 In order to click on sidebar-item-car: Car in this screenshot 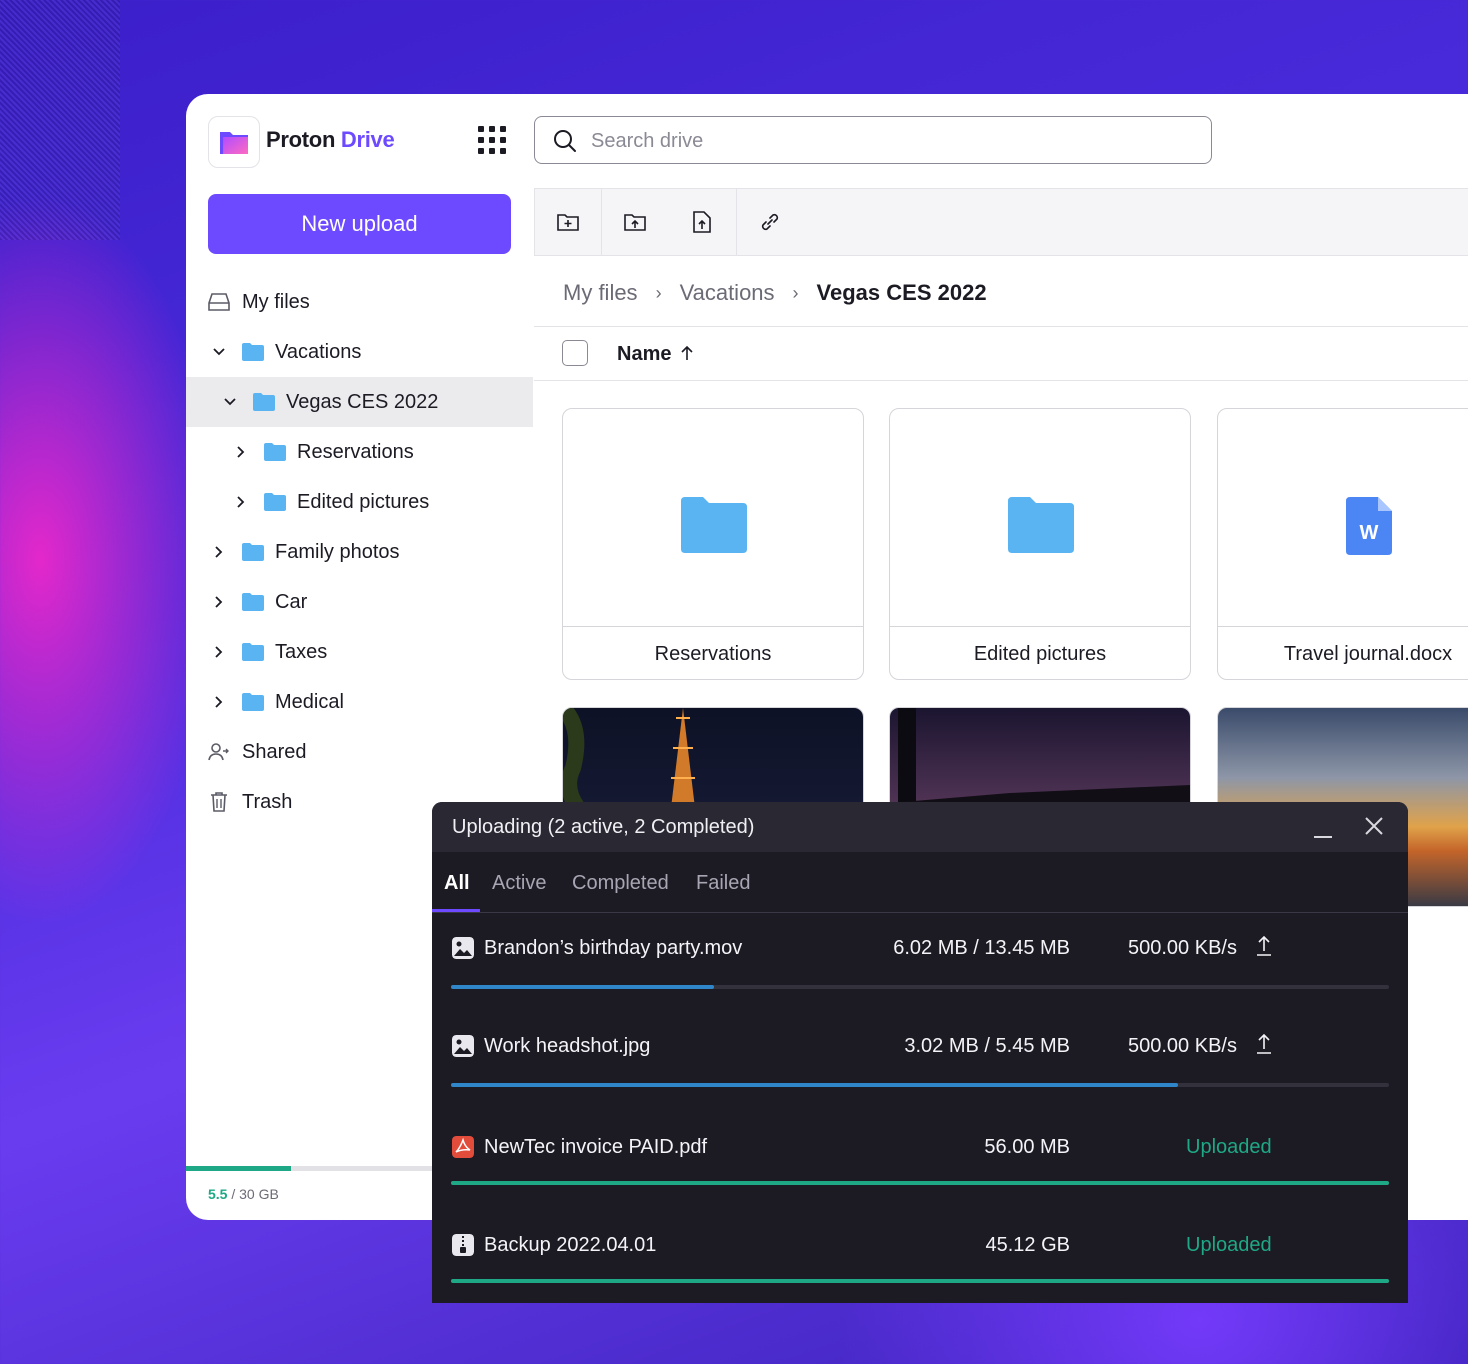, I will do `click(359, 602)`.